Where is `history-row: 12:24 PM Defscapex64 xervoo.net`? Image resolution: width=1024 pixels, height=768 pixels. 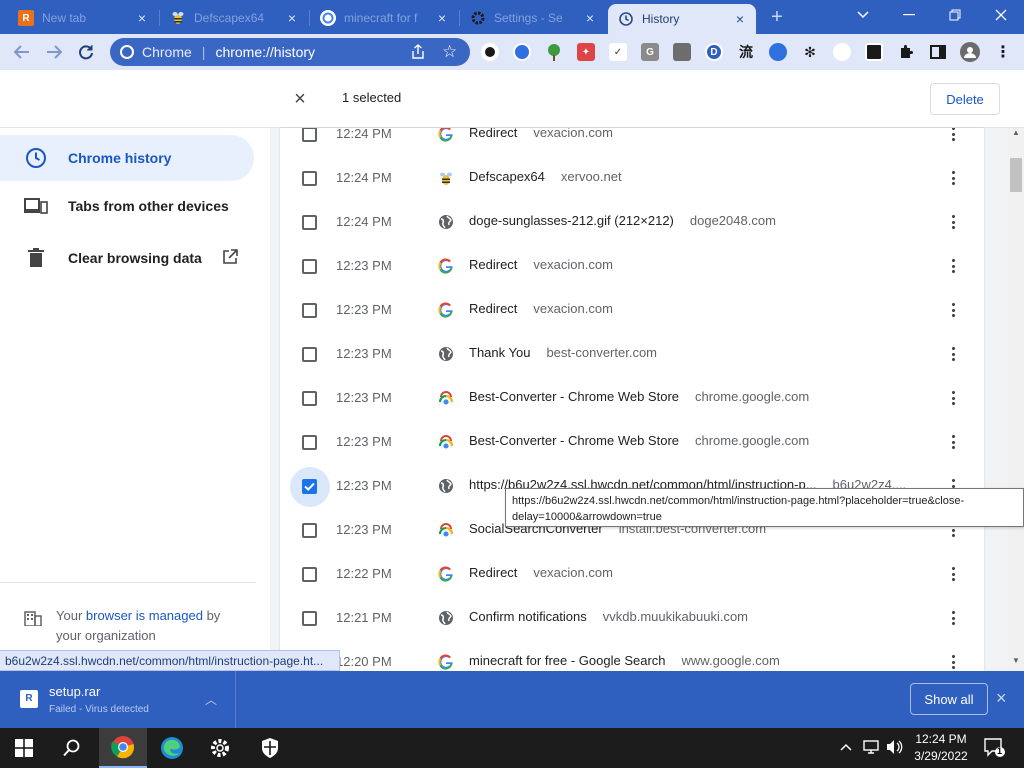 history-row: 12:24 PM Defscapex64 xervoo.net is located at coordinates (632, 178).